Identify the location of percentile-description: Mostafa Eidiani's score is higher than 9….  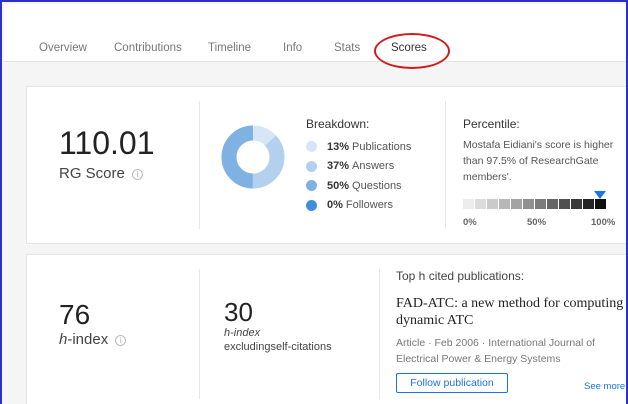
(538, 161).